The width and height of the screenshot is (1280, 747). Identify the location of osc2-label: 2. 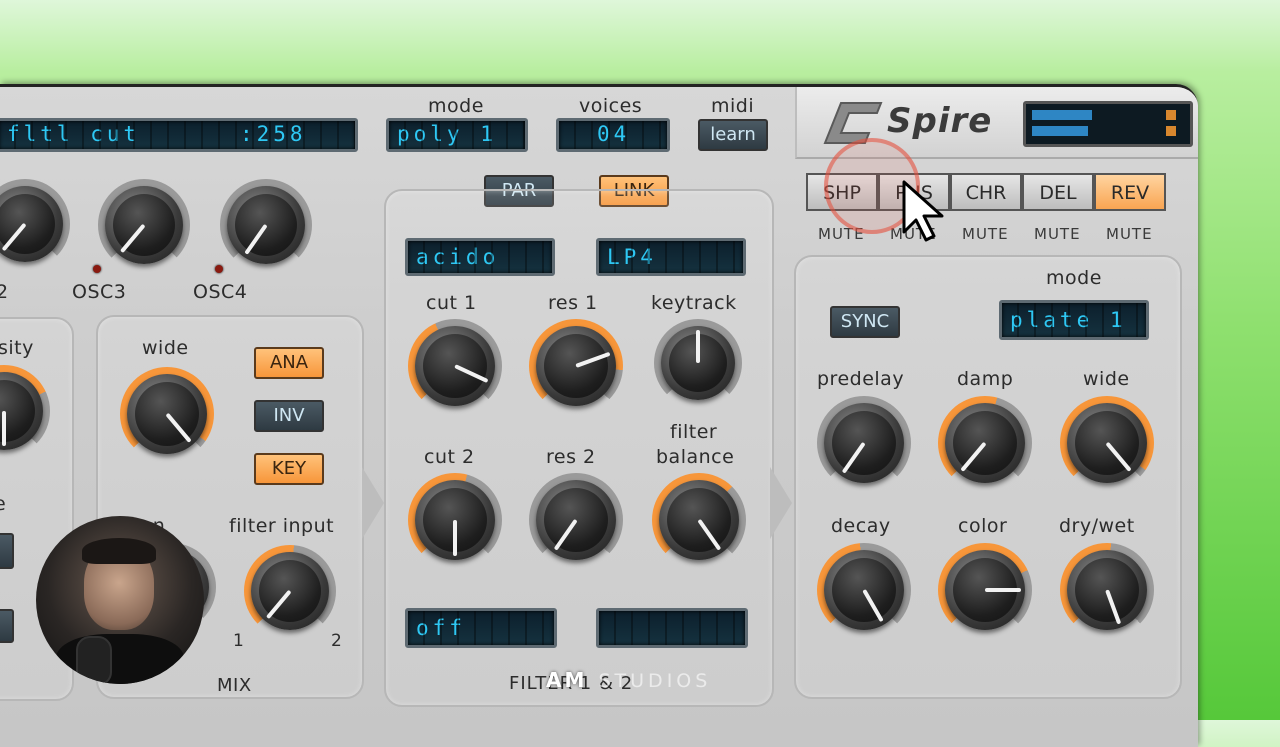
(4, 292).